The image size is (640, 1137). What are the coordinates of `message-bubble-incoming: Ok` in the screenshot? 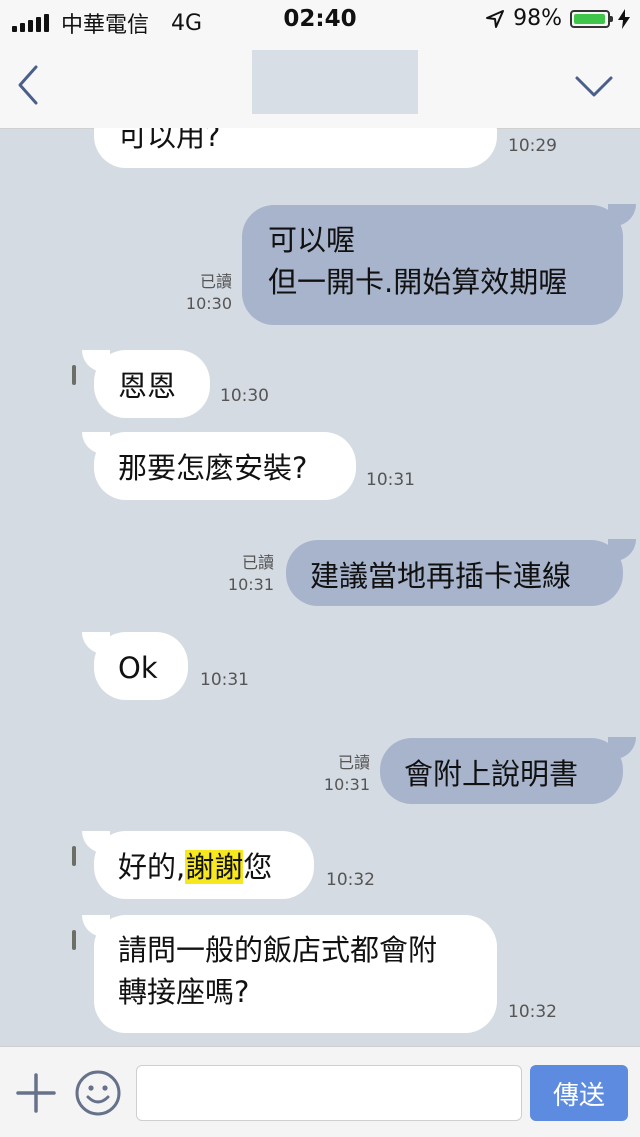 It's located at (141, 666).